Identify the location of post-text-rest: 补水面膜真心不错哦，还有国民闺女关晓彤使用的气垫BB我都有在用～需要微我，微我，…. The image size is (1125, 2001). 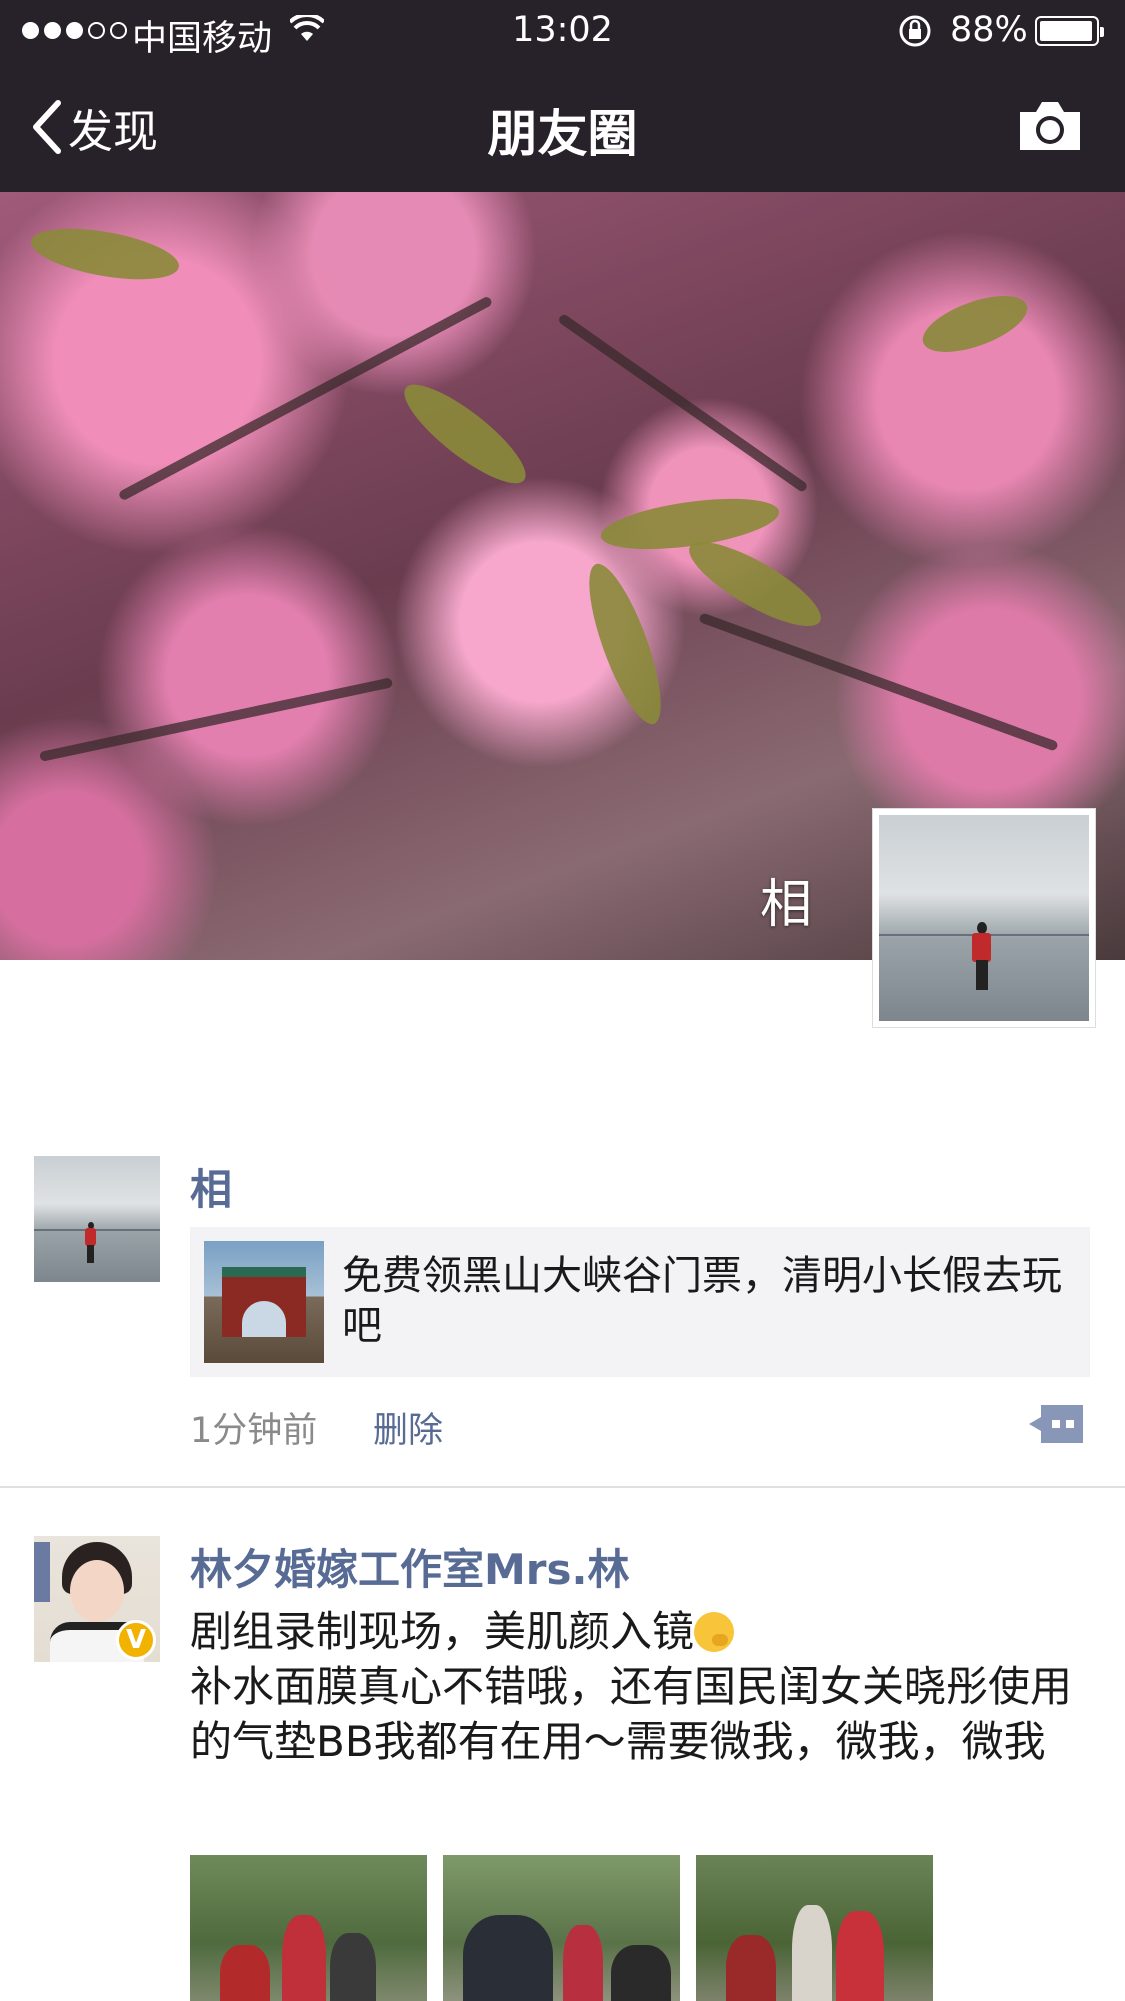
(631, 1714).